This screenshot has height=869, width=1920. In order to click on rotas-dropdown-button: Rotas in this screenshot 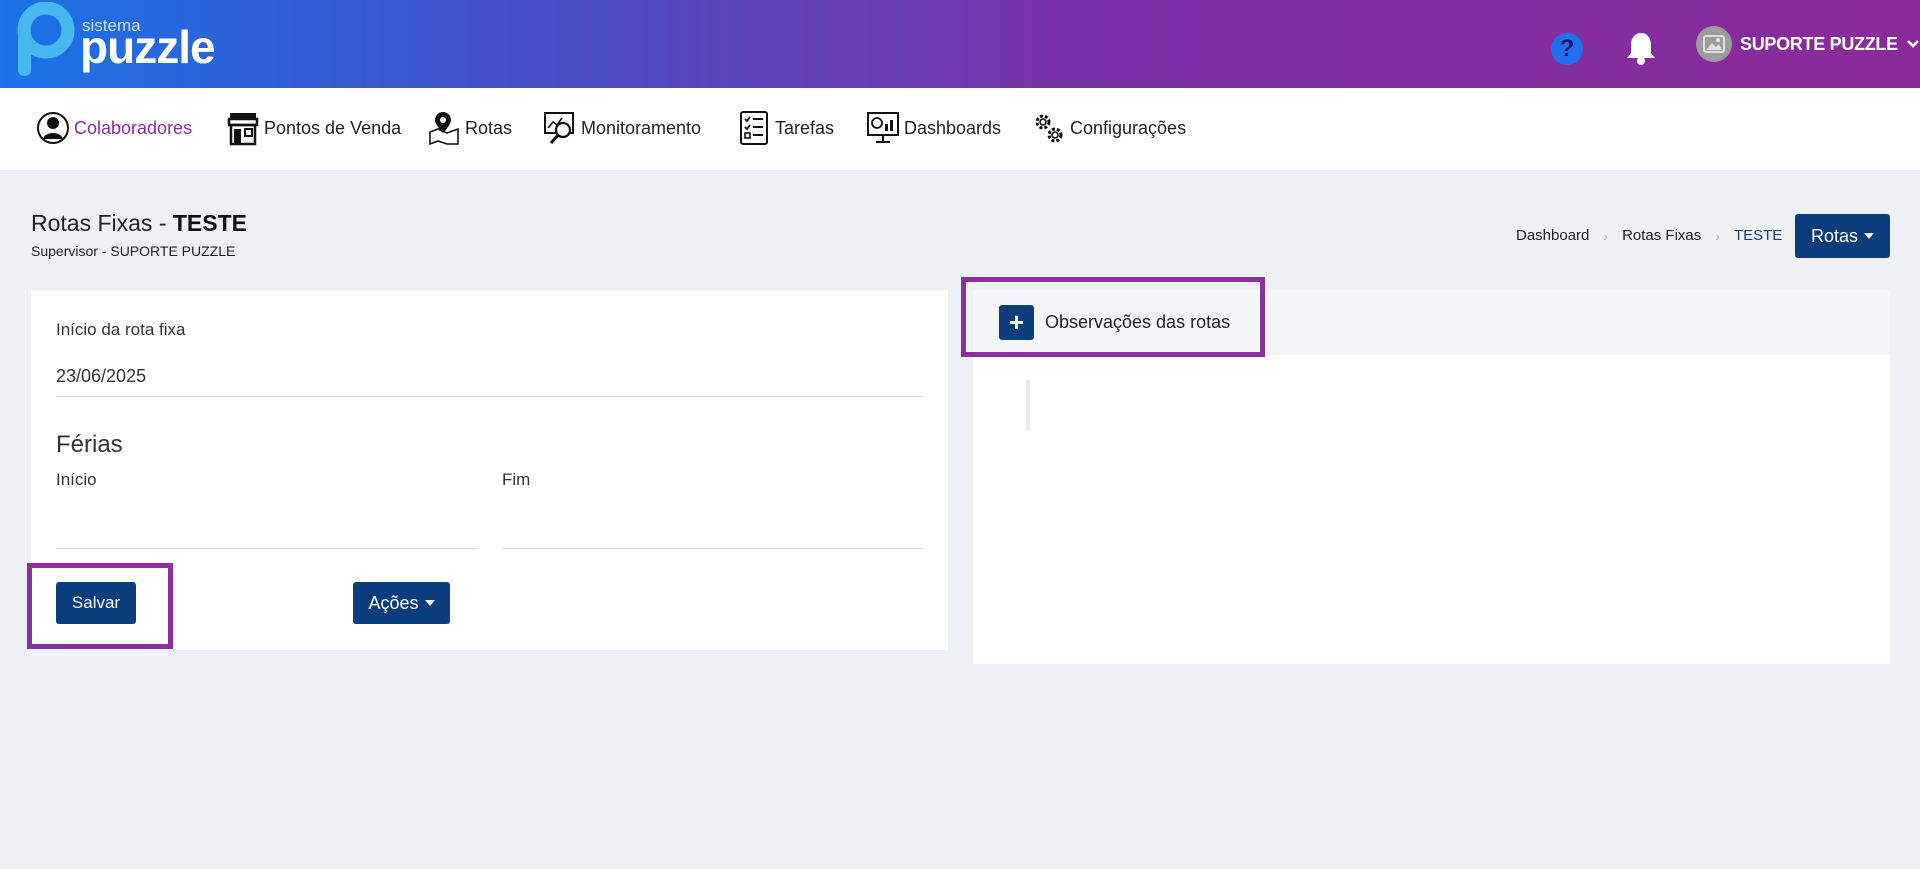, I will do `click(1842, 236)`.